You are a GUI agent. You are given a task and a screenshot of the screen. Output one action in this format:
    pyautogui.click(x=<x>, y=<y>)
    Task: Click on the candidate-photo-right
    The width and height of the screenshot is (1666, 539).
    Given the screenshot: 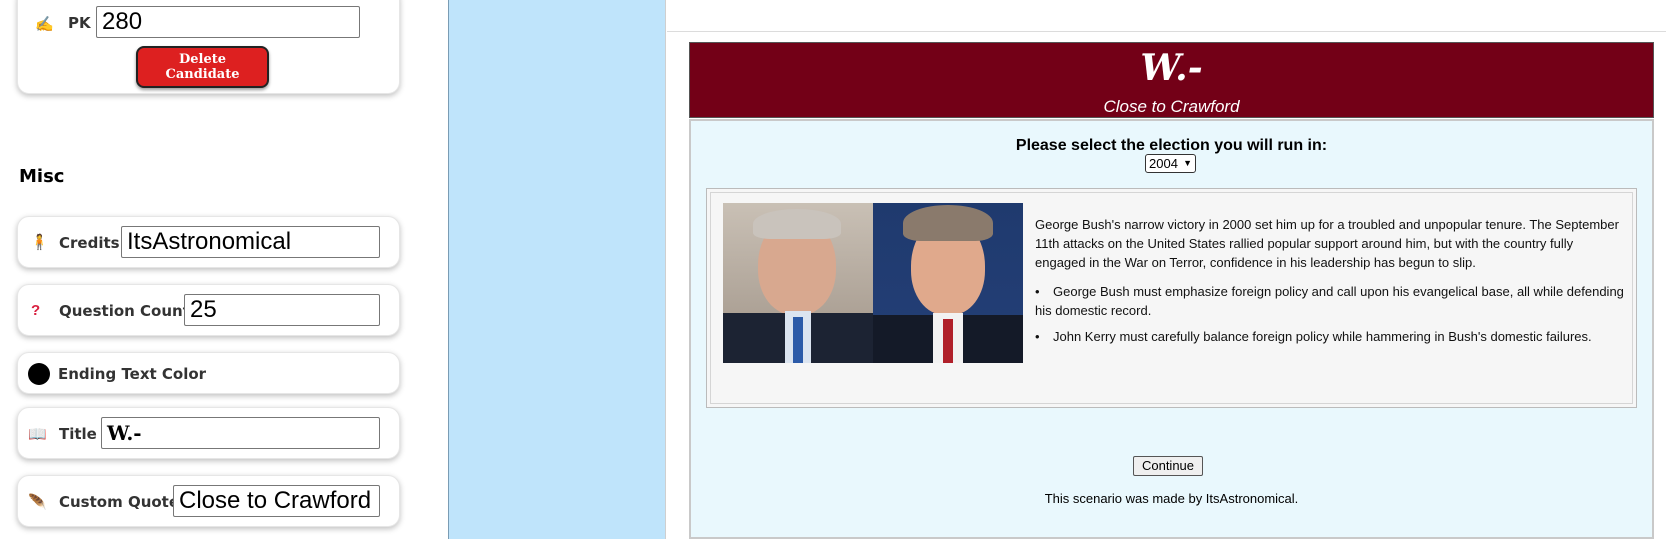 What is the action you would take?
    pyautogui.click(x=948, y=283)
    